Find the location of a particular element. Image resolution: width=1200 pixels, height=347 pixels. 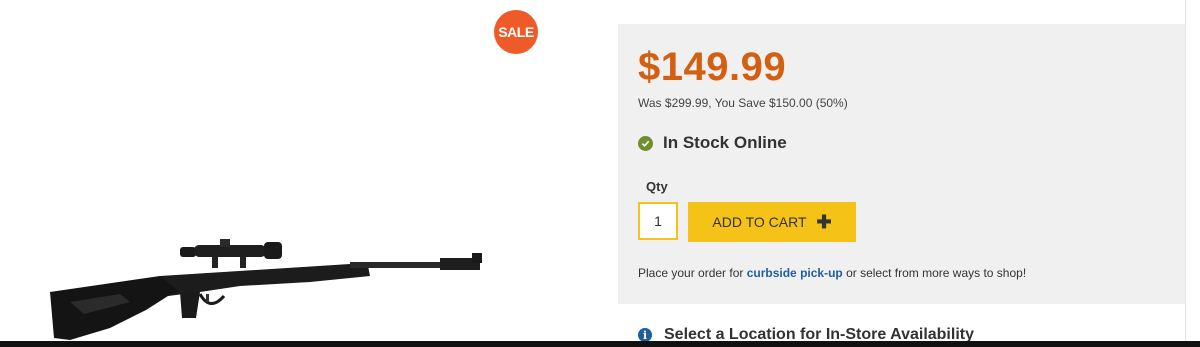

qty-input is located at coordinates (658, 221).